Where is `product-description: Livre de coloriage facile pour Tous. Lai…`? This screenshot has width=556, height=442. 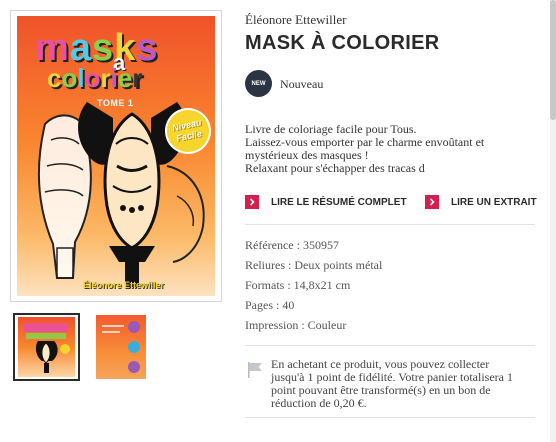
product-description: Livre de coloriage facile pour Tous. Lai… is located at coordinates (390, 149).